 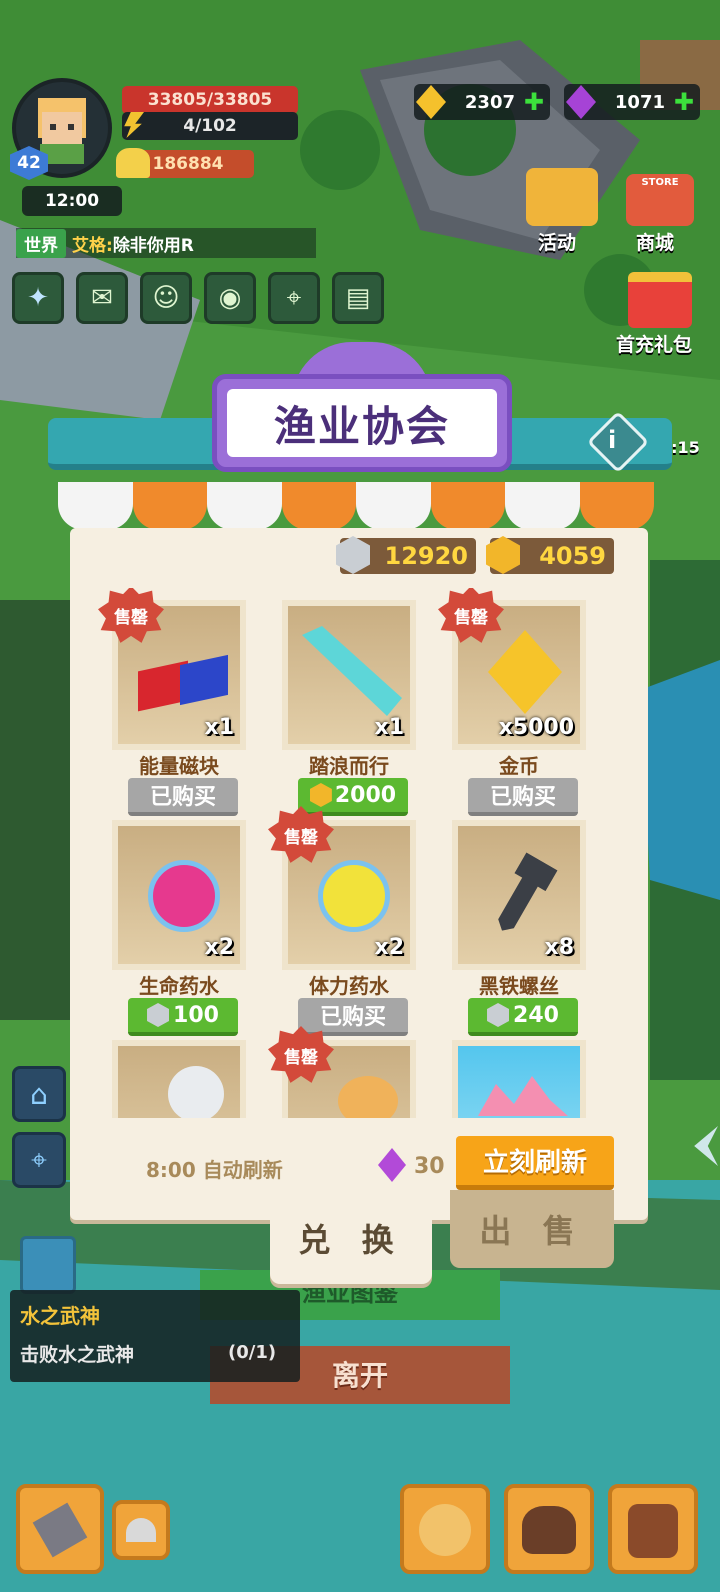 I want to click on chat-bubble-icon: ◉, so click(x=230, y=298).